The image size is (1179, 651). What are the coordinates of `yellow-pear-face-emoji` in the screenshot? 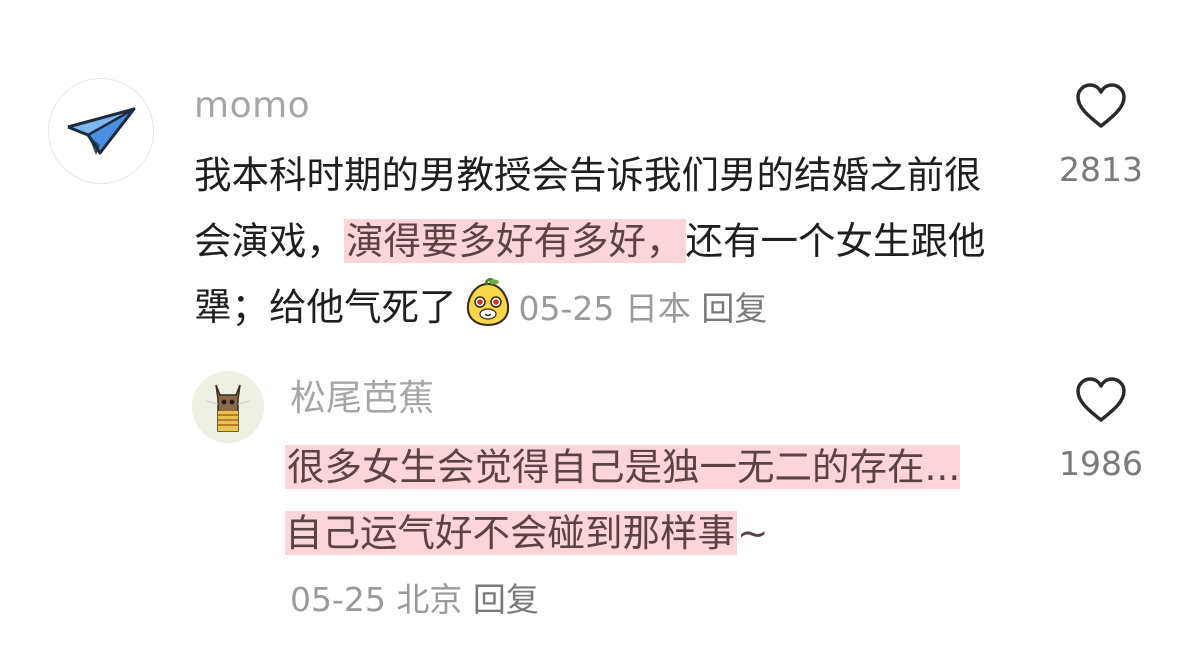 It's located at (487, 302).